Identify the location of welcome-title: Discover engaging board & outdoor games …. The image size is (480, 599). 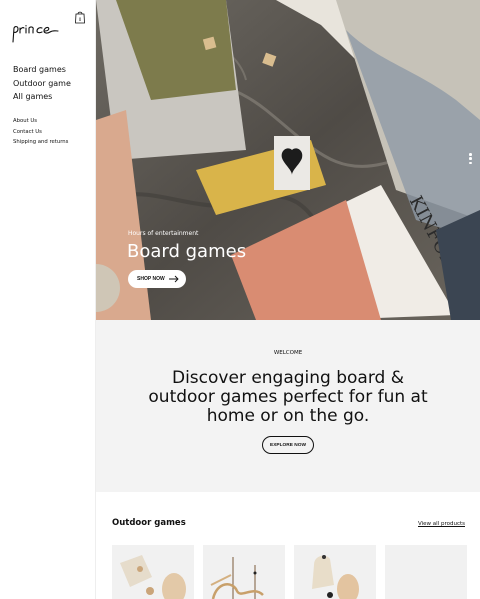
(288, 397).